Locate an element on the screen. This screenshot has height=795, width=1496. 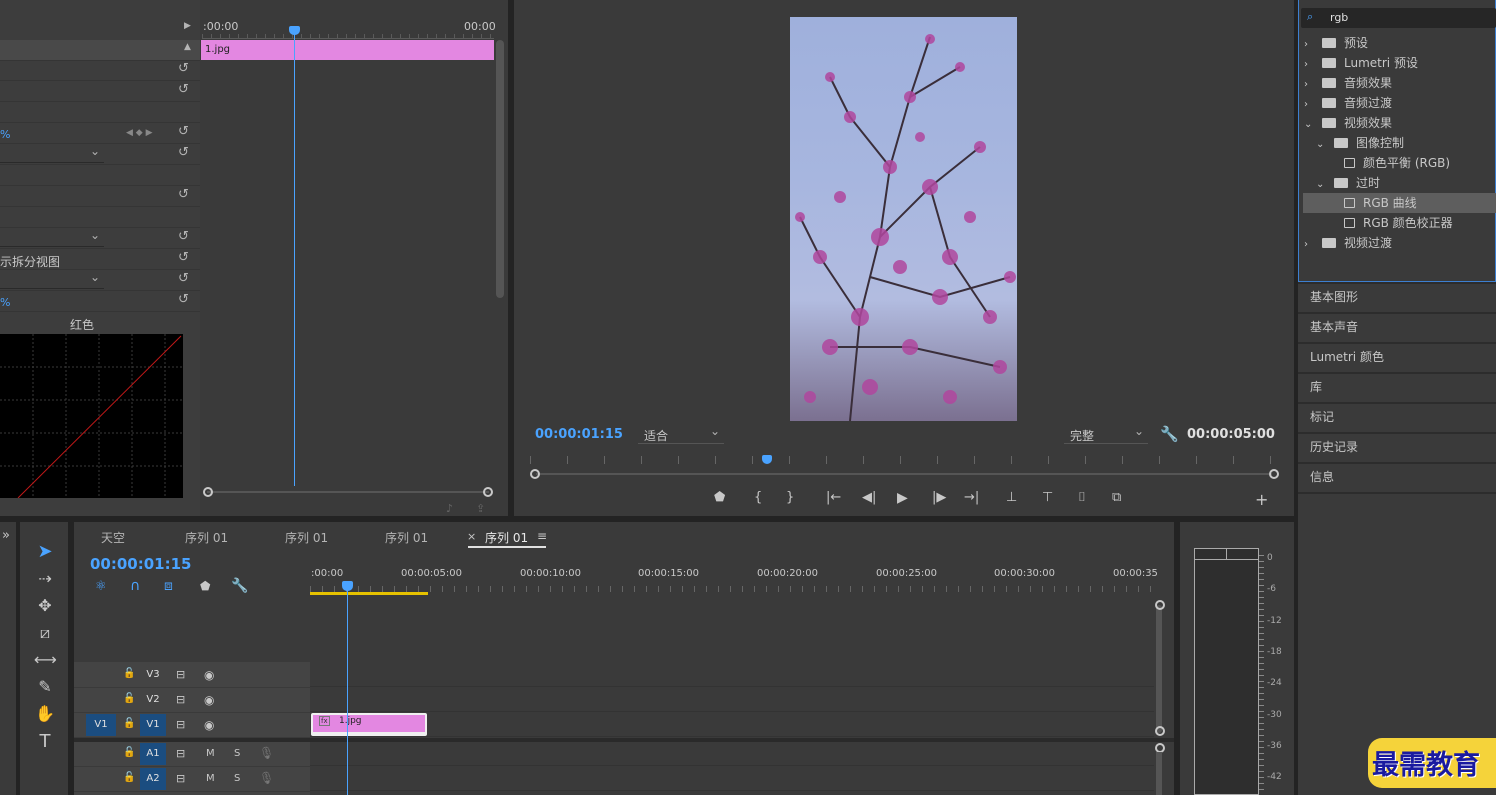
panel-tab-item: Lumetri 颜色 is located at coordinates (1347, 356).